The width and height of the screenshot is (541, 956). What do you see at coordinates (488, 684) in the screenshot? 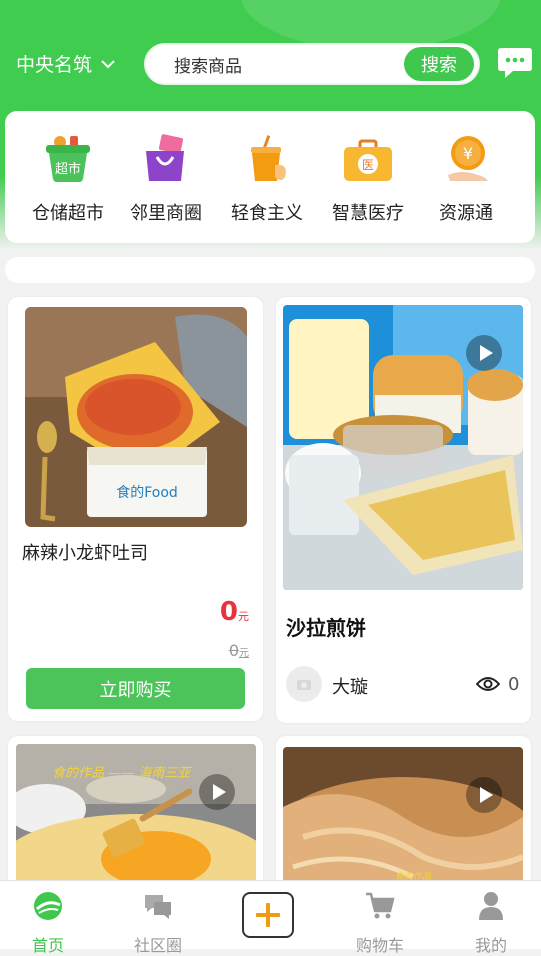
I see `eye-icon` at bounding box center [488, 684].